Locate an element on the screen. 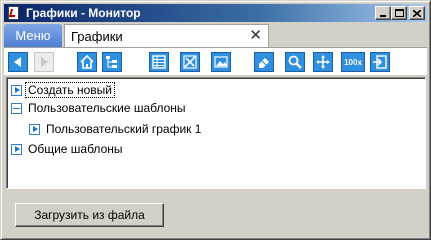 The image size is (431, 240). tab-strip: Меню Графики ✕ is located at coordinates (215, 35).